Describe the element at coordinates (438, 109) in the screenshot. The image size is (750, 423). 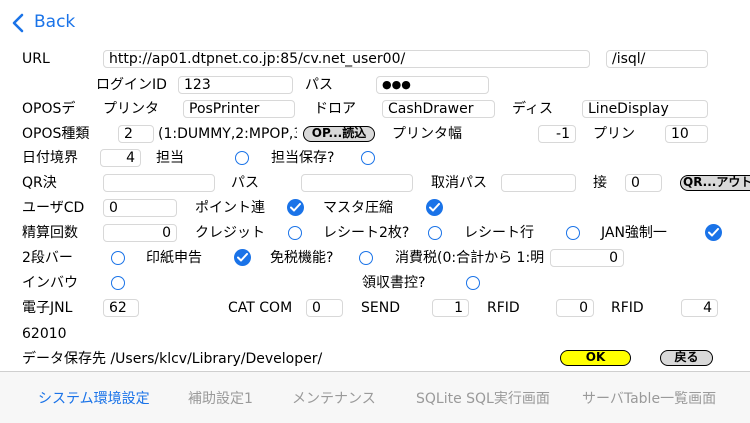
I see `opos-drawer-input: CashDrawer` at that location.